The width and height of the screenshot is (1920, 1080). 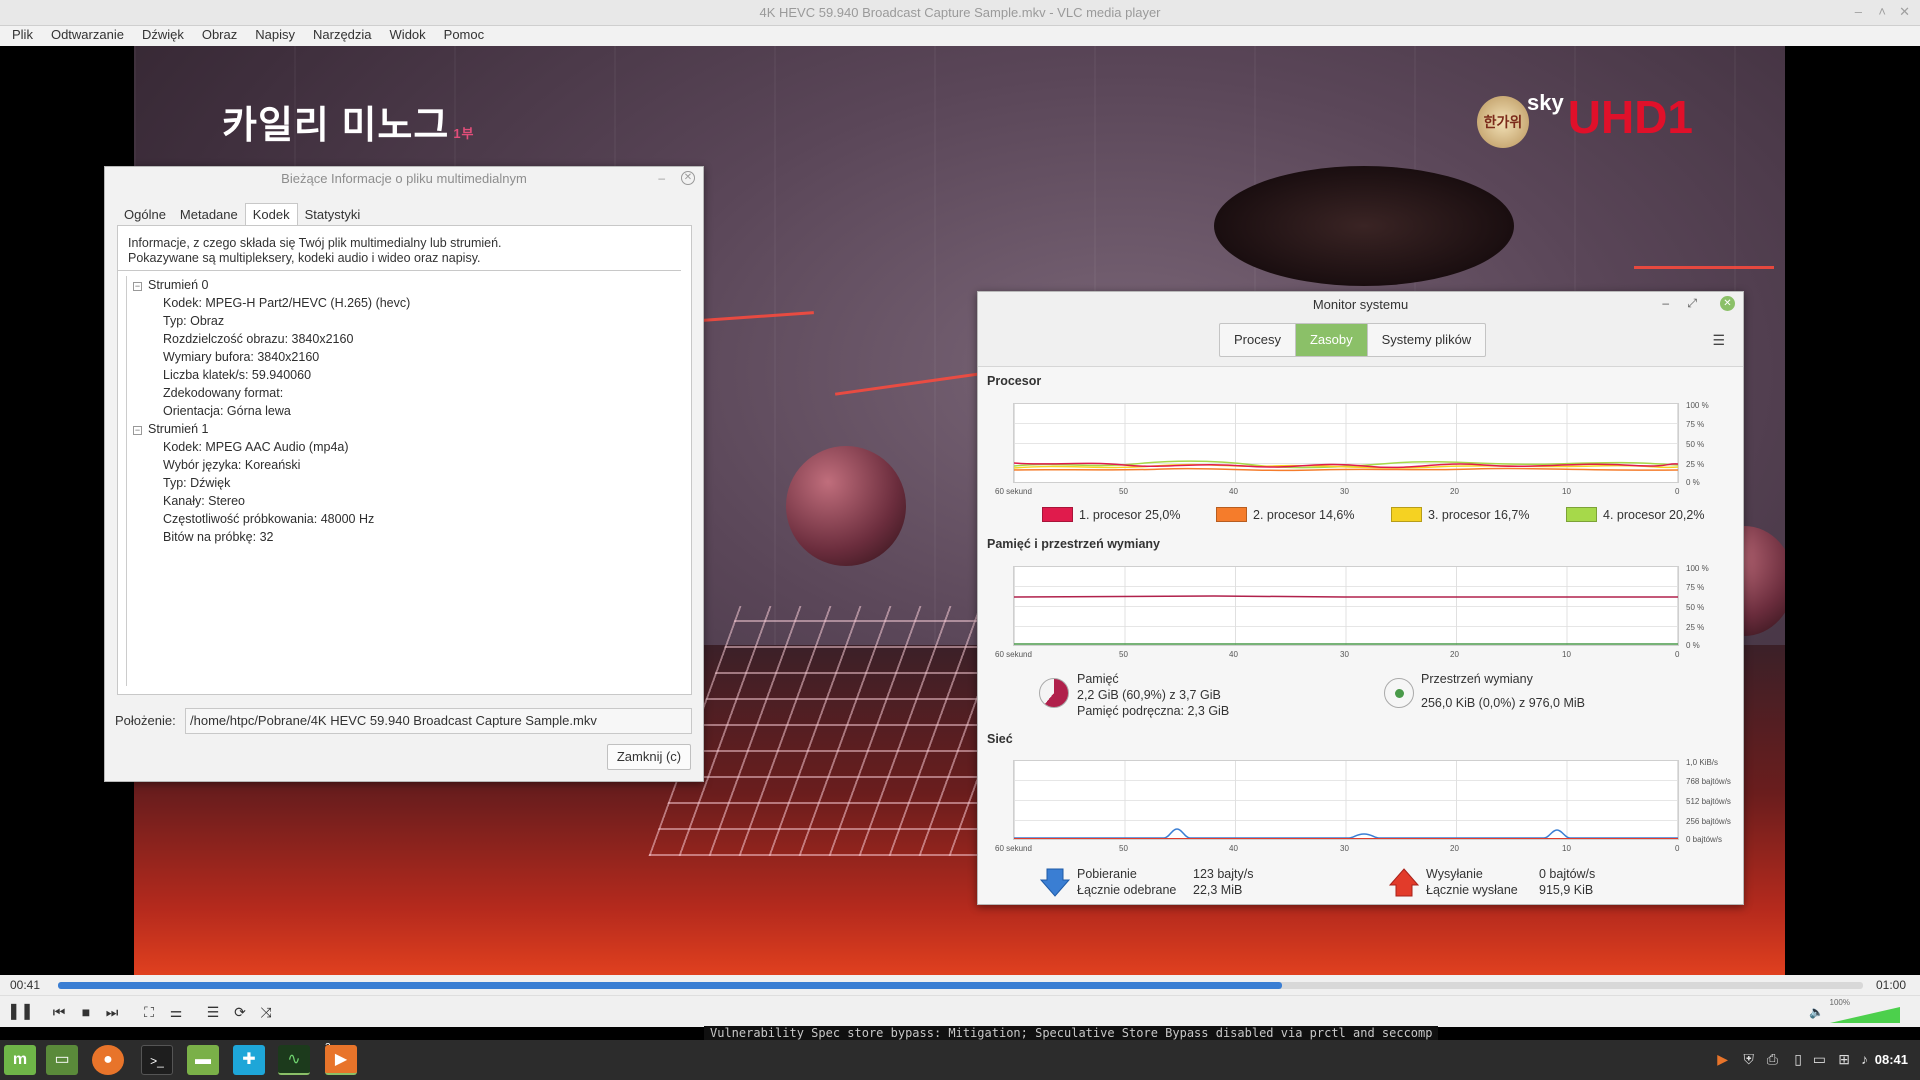 I want to click on tree-item: Kodek: MPEG-H Part2/HEVC (H.265) (hevc), so click(x=404, y=303).